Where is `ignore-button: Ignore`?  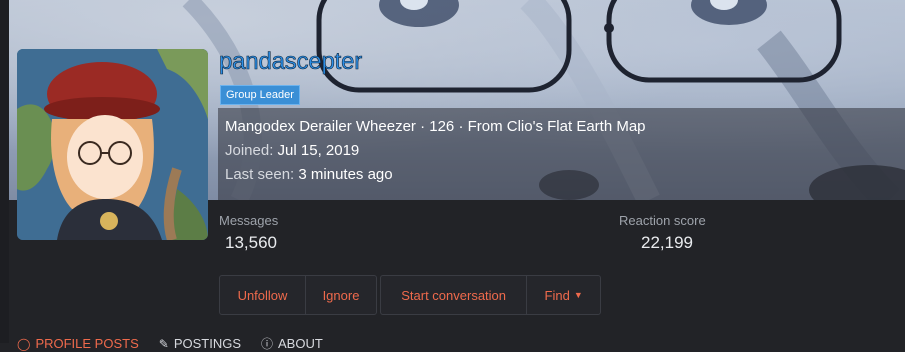
ignore-button: Ignore is located at coordinates (341, 295).